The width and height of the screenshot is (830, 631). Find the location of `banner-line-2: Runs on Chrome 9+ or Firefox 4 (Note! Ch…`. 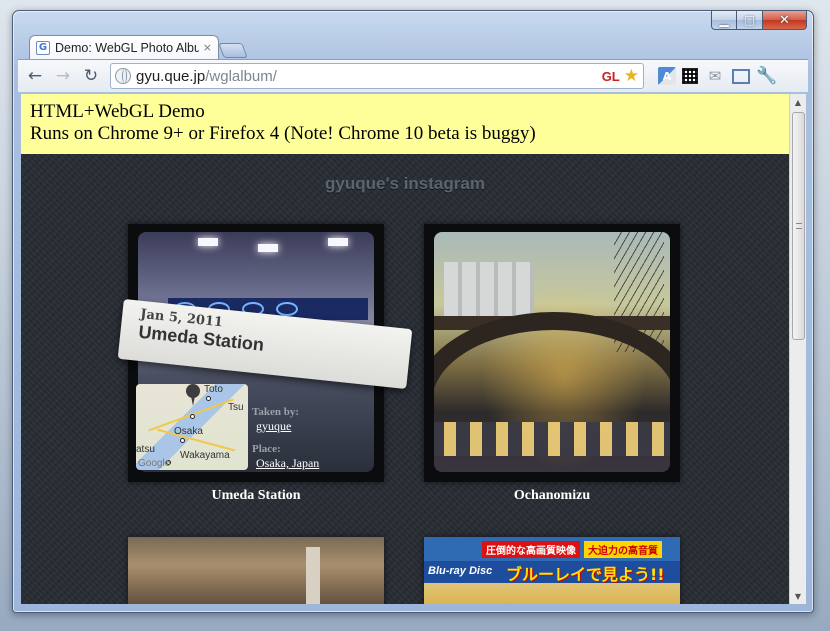

banner-line-2: Runs on Chrome 9+ or Firefox 4 (Note! Ch… is located at coordinates (283, 133).